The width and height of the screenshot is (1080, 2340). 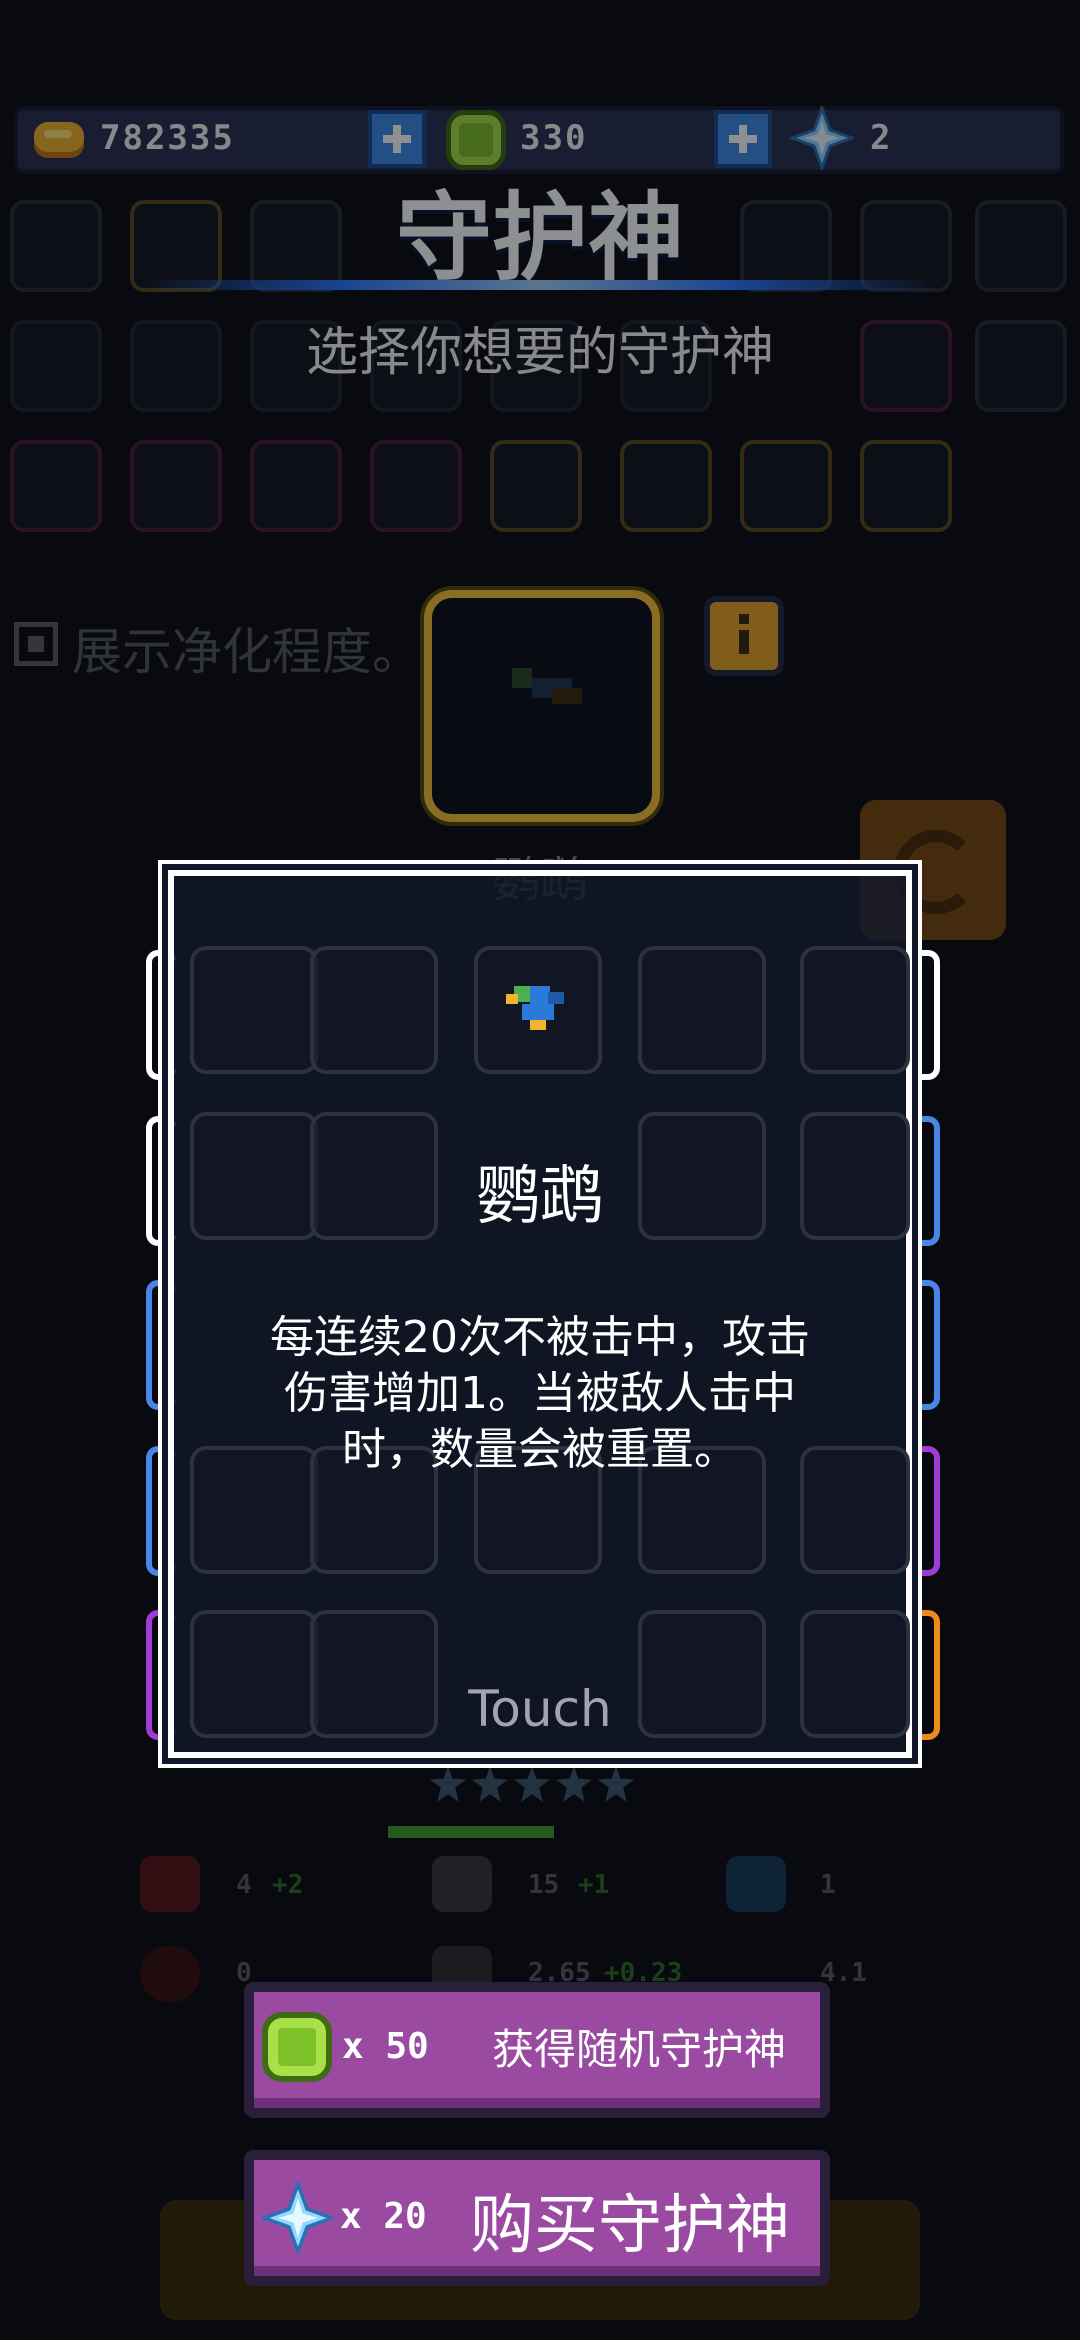 I want to click on cost-label: x 50, so click(x=385, y=2046).